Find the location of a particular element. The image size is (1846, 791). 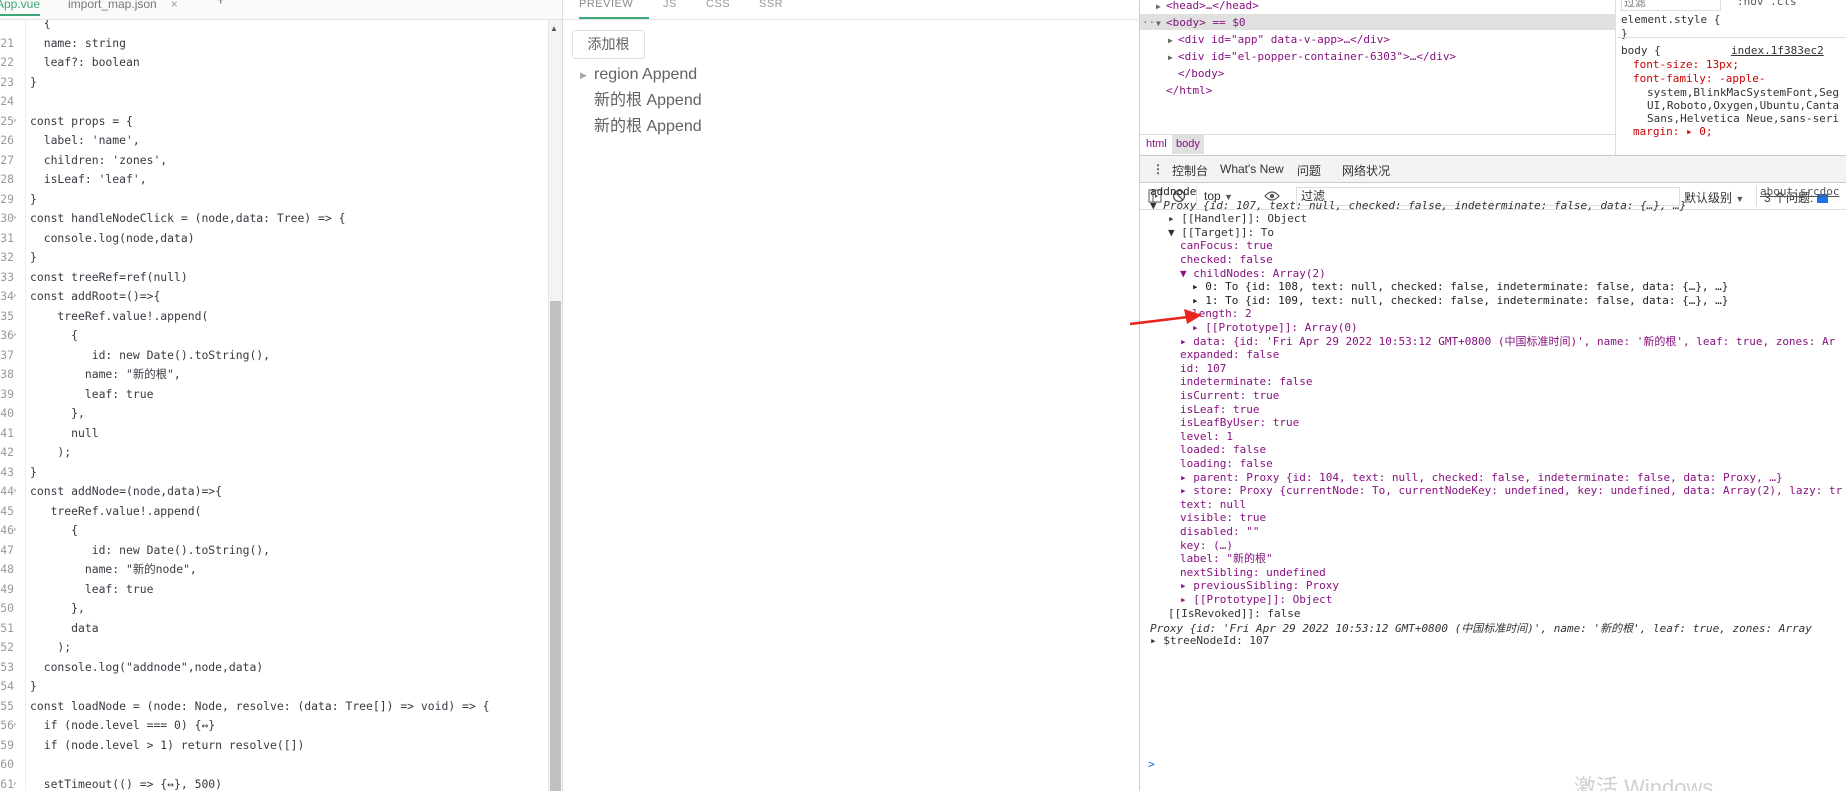

breadcrumb-html: html is located at coordinates (1156, 144).